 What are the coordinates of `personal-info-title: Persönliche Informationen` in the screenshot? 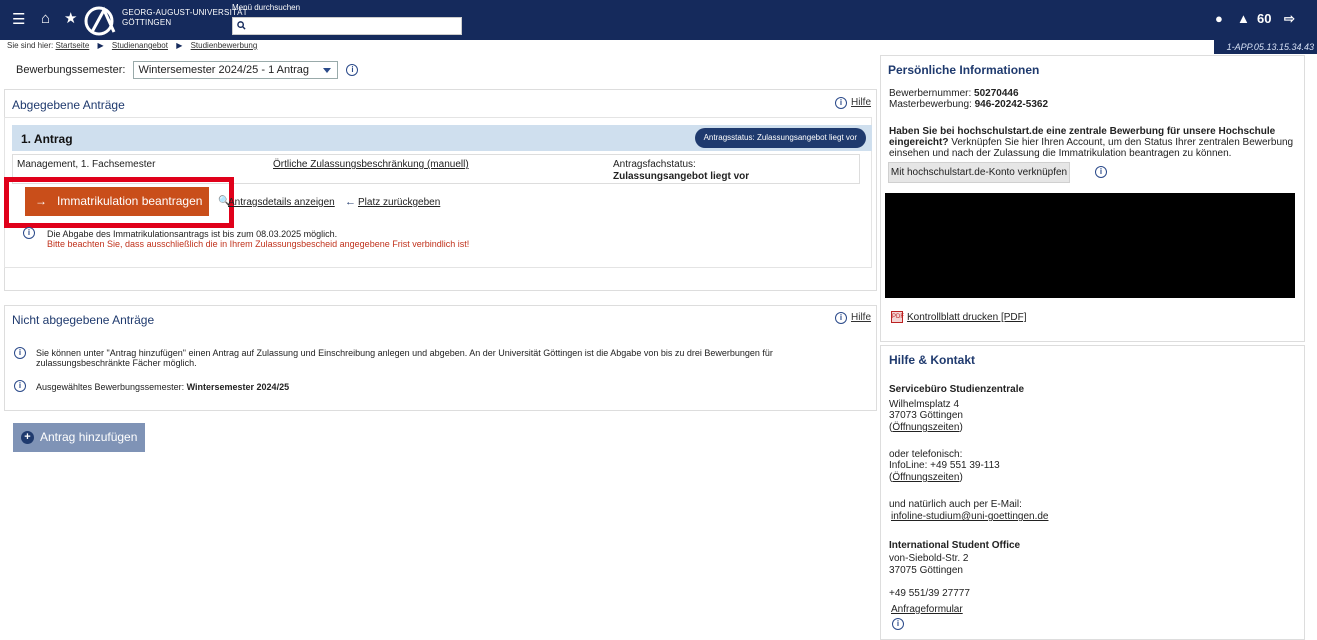 It's located at (964, 70).